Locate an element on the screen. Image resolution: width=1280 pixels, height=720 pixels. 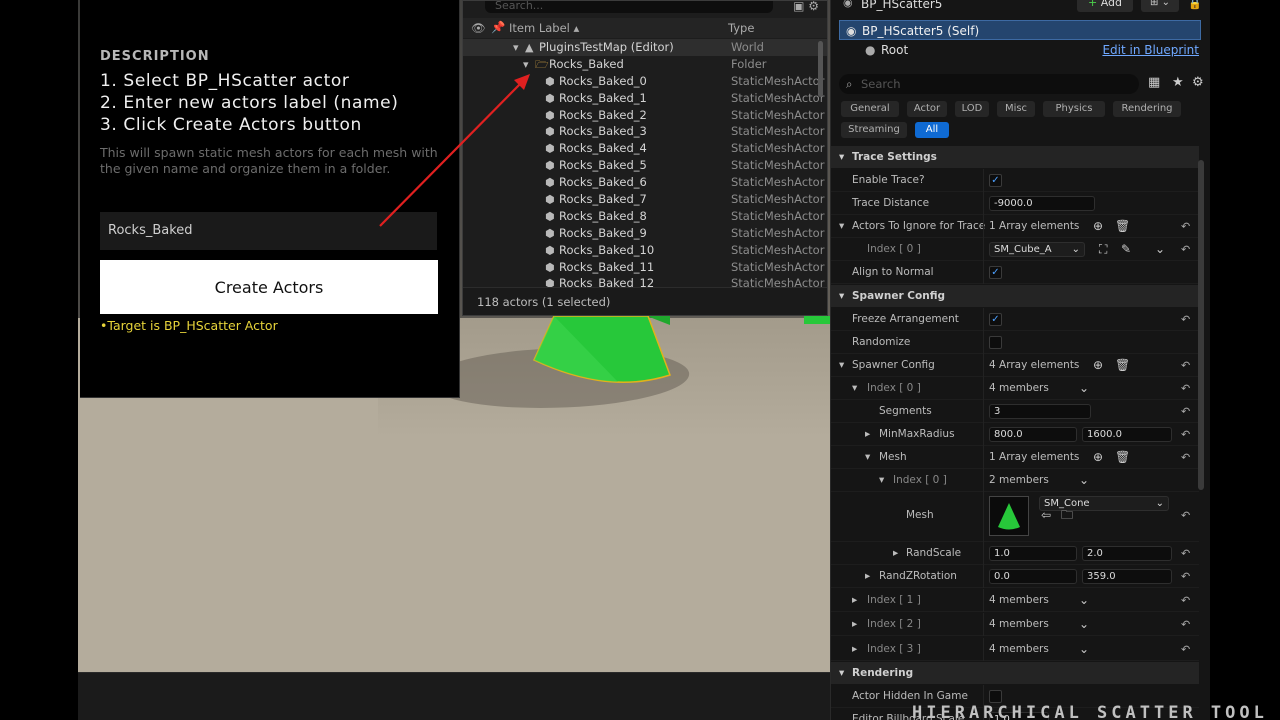
section-trace-settings: ▾ Trace Settings is located at coordinates (1015, 157).